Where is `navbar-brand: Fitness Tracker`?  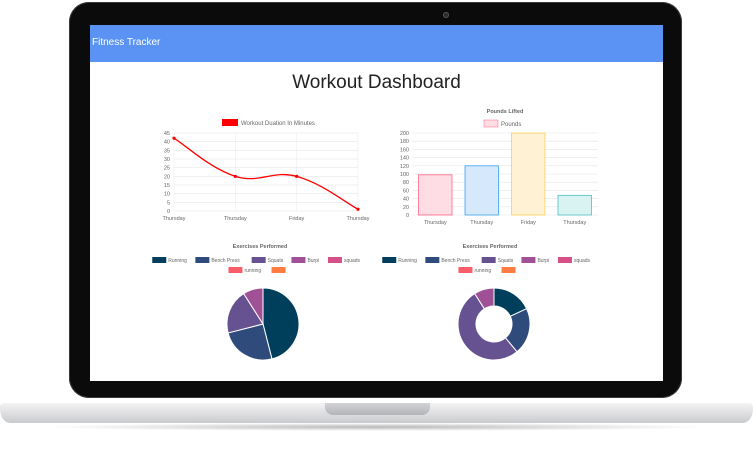
navbar-brand: Fitness Tracker is located at coordinates (126, 42).